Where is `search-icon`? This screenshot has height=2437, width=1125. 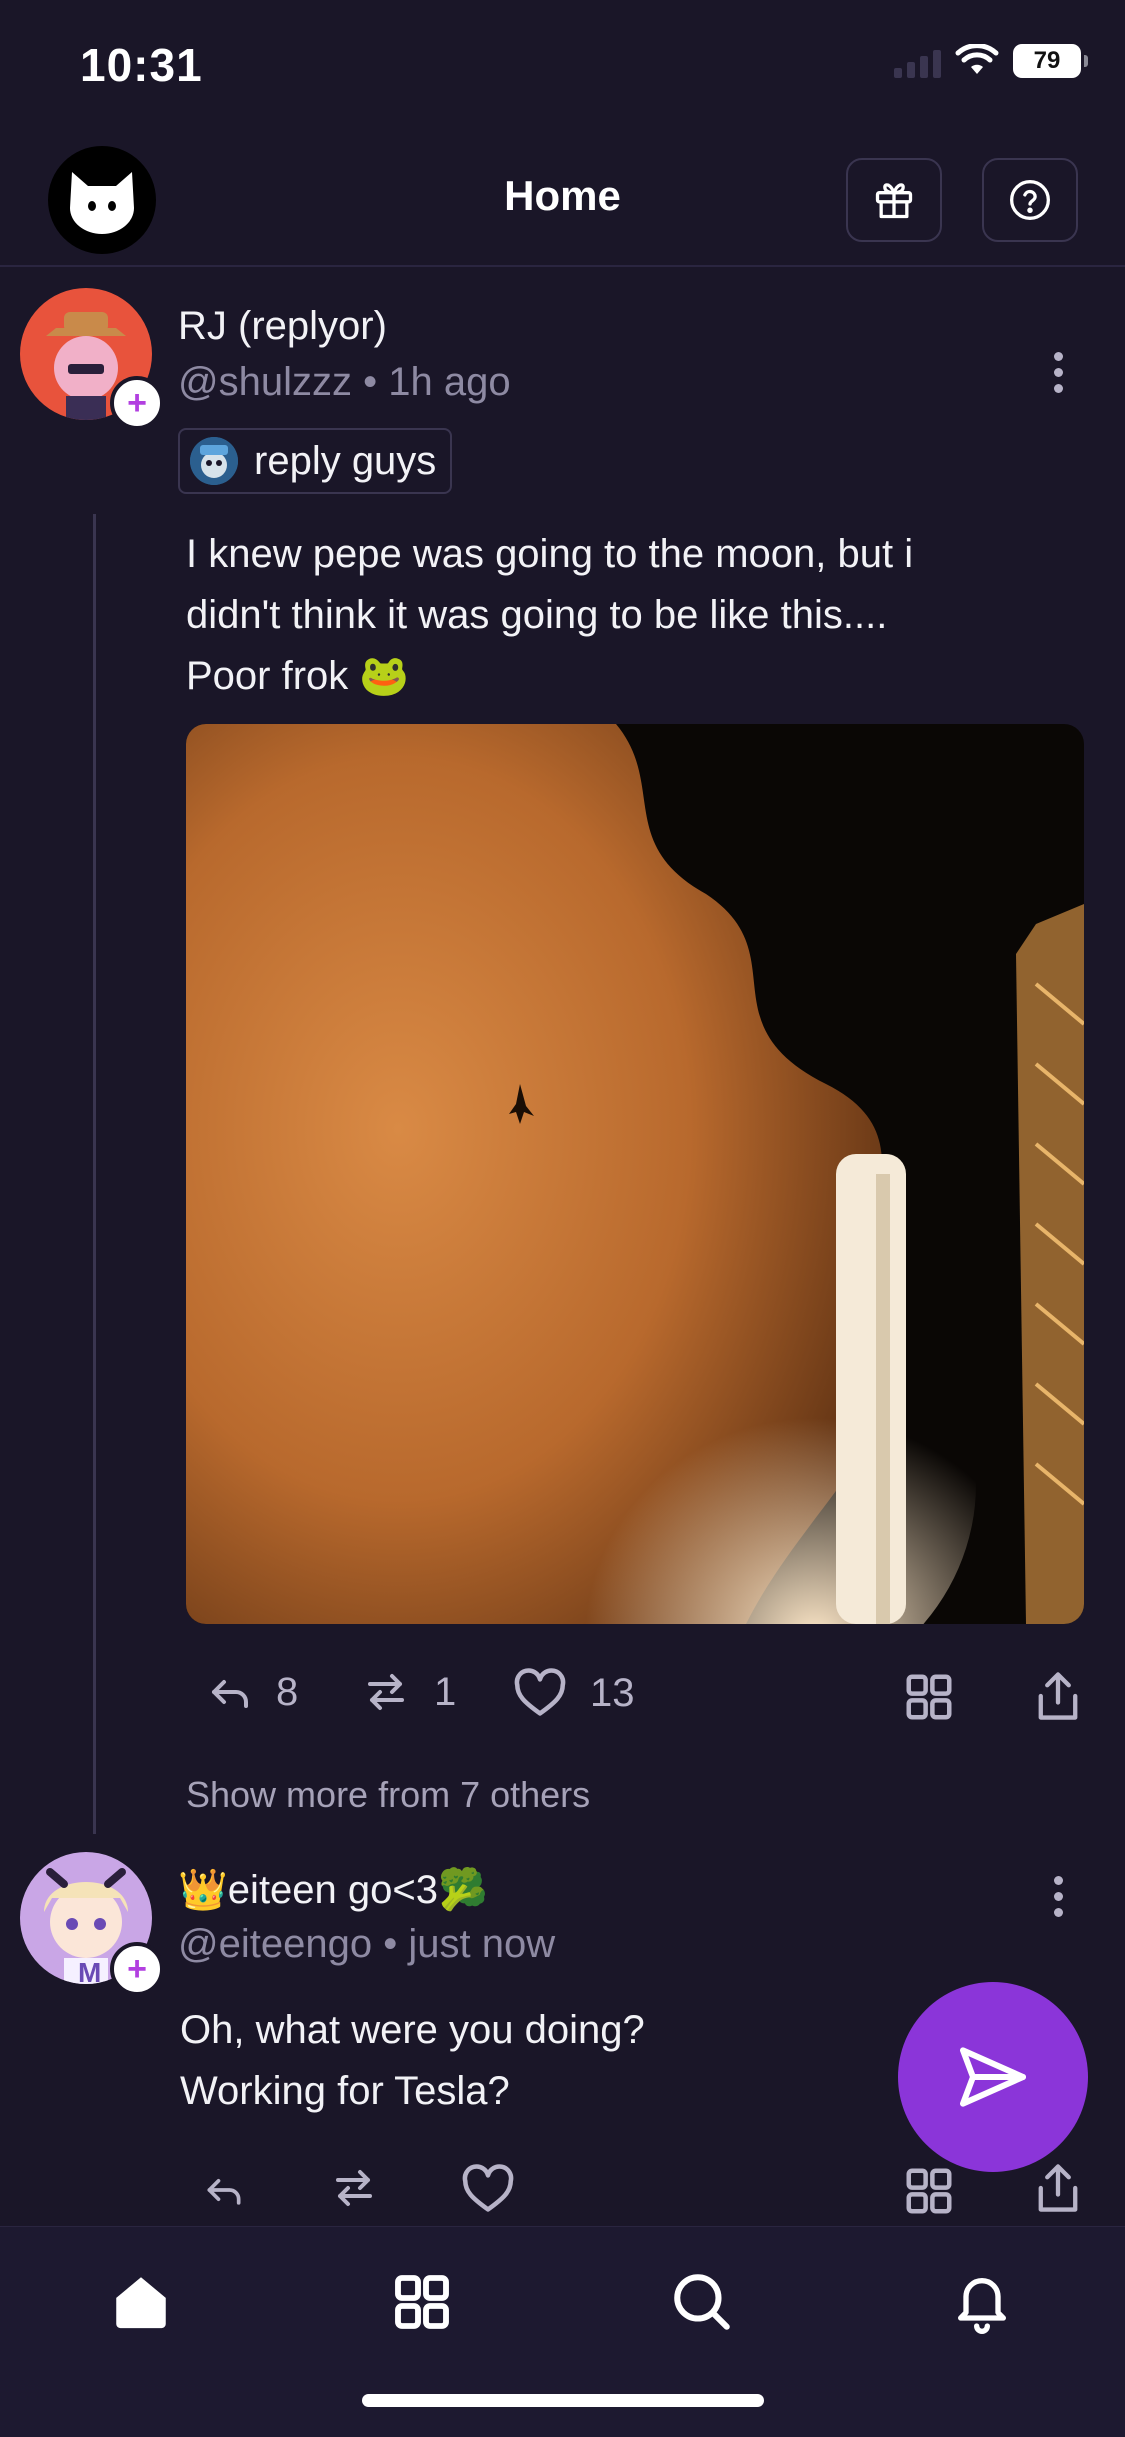 search-icon is located at coordinates (702, 2302).